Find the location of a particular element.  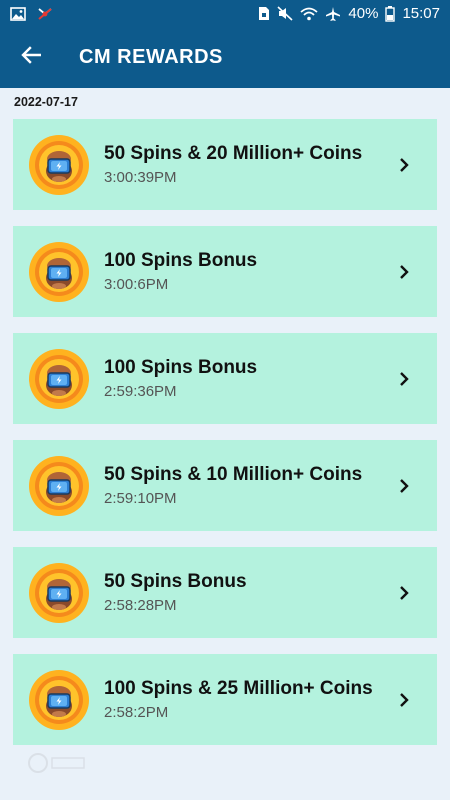

status-left is located at coordinates (32, 14).